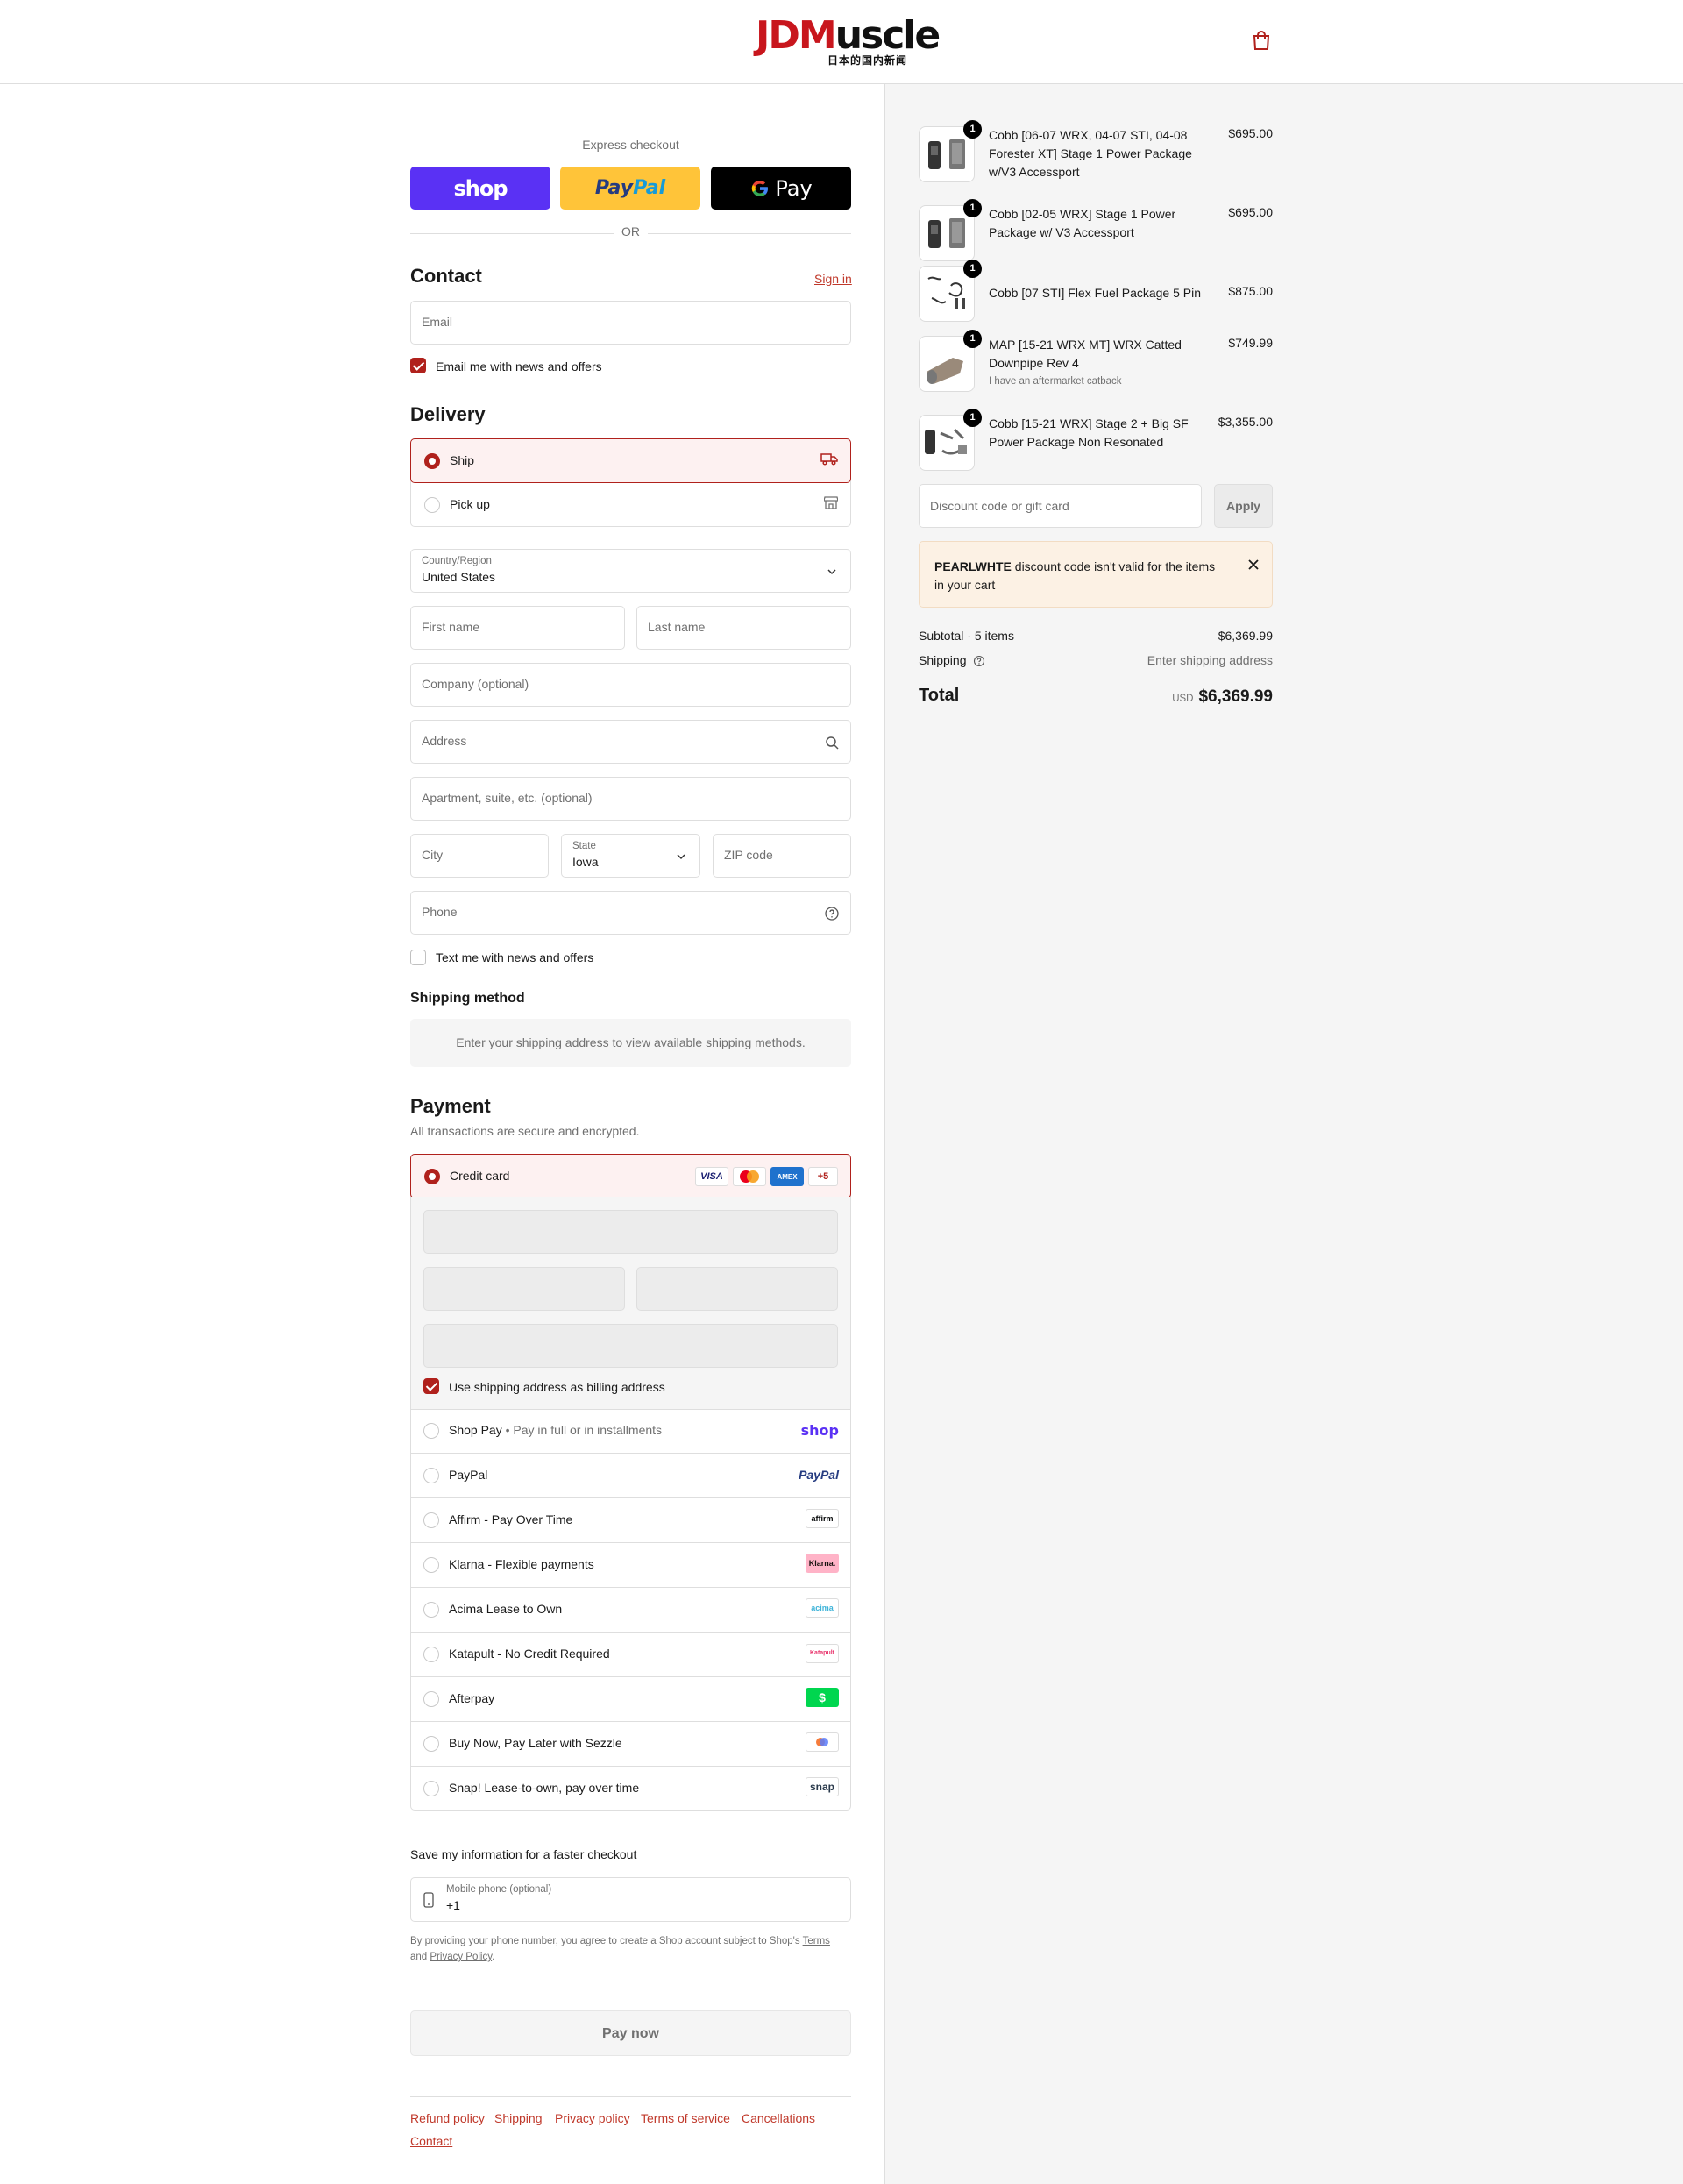 The width and height of the screenshot is (1683, 2184). I want to click on shop-pay-express-button: shop, so click(480, 188).